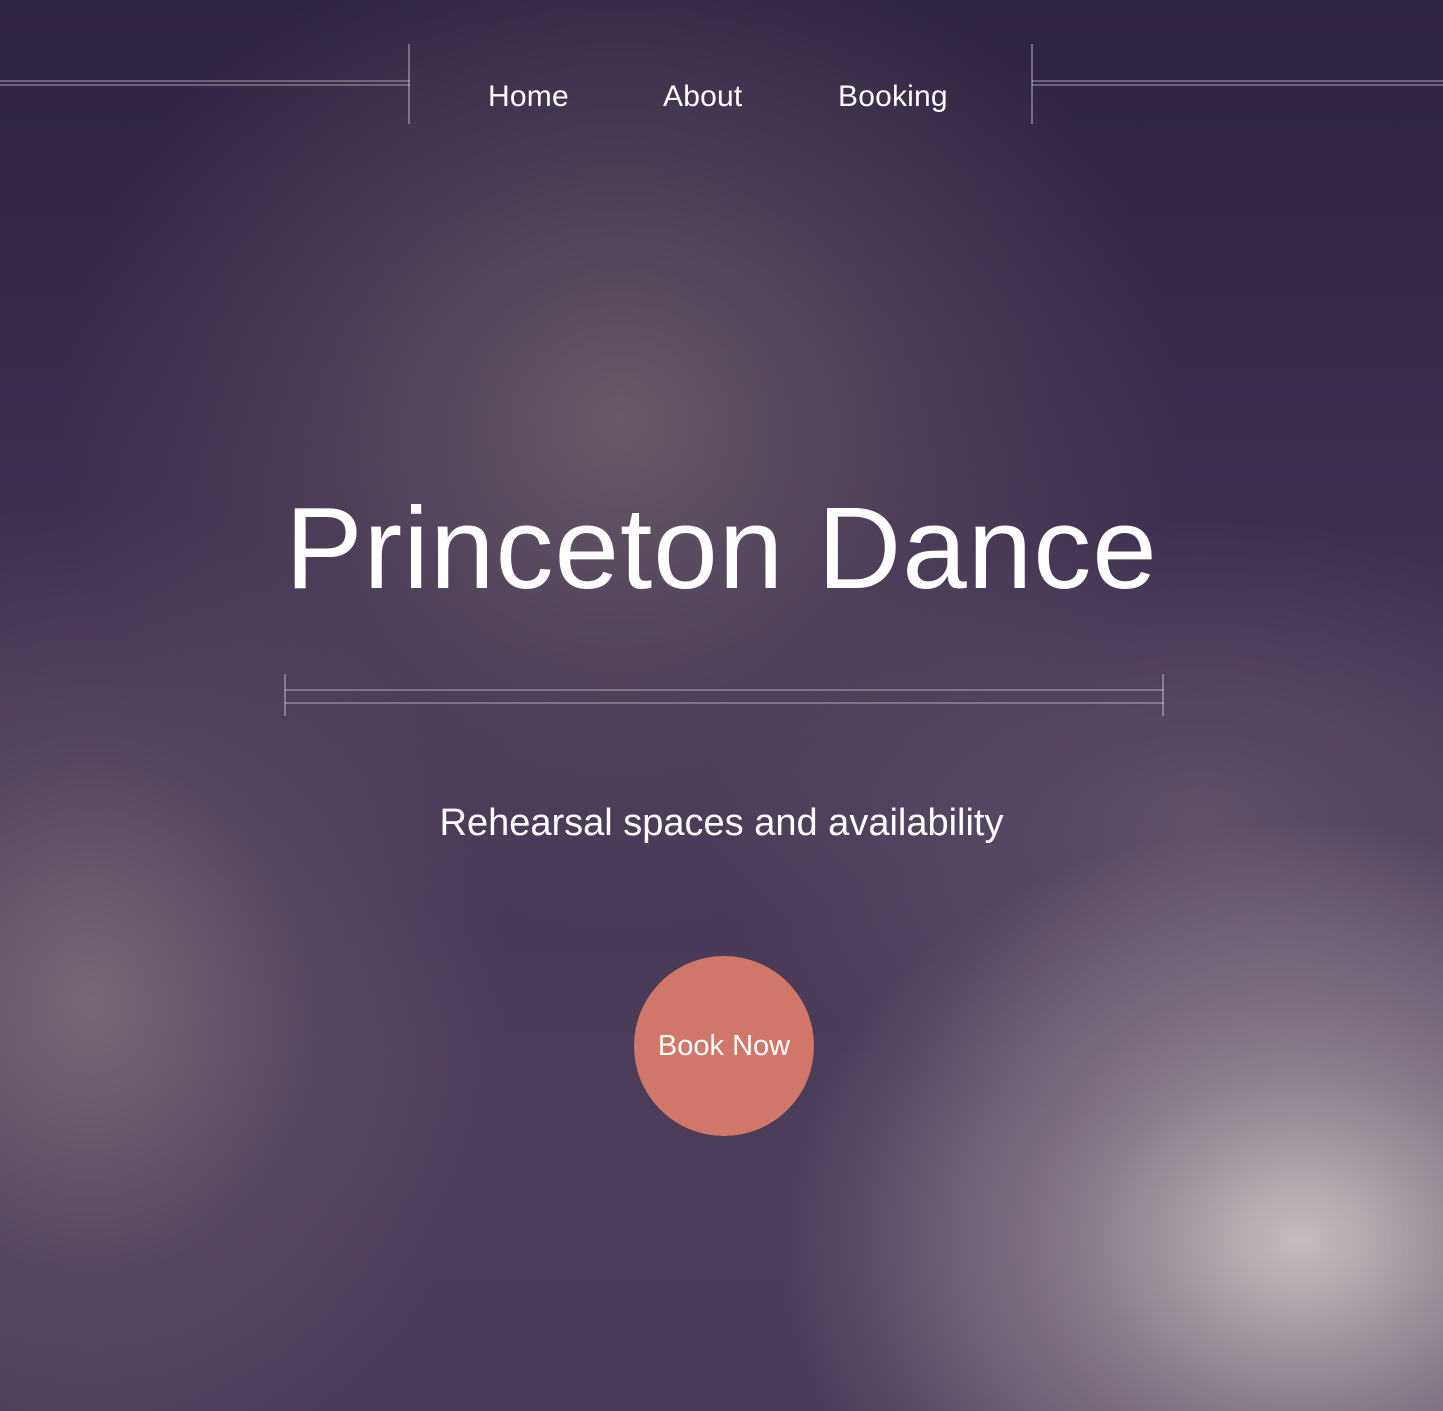 This screenshot has height=1411, width=1443. I want to click on hero-divider-left-tick, so click(285, 695).